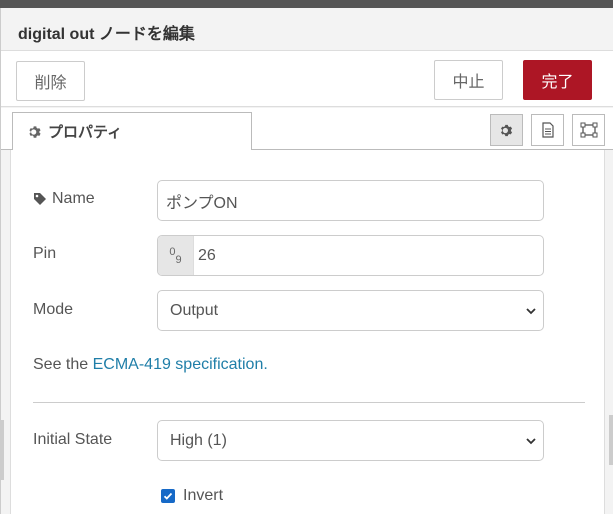 Image resolution: width=613 pixels, height=514 pixels. What do you see at coordinates (50, 81) in the screenshot?
I see `delete-button: 削除` at bounding box center [50, 81].